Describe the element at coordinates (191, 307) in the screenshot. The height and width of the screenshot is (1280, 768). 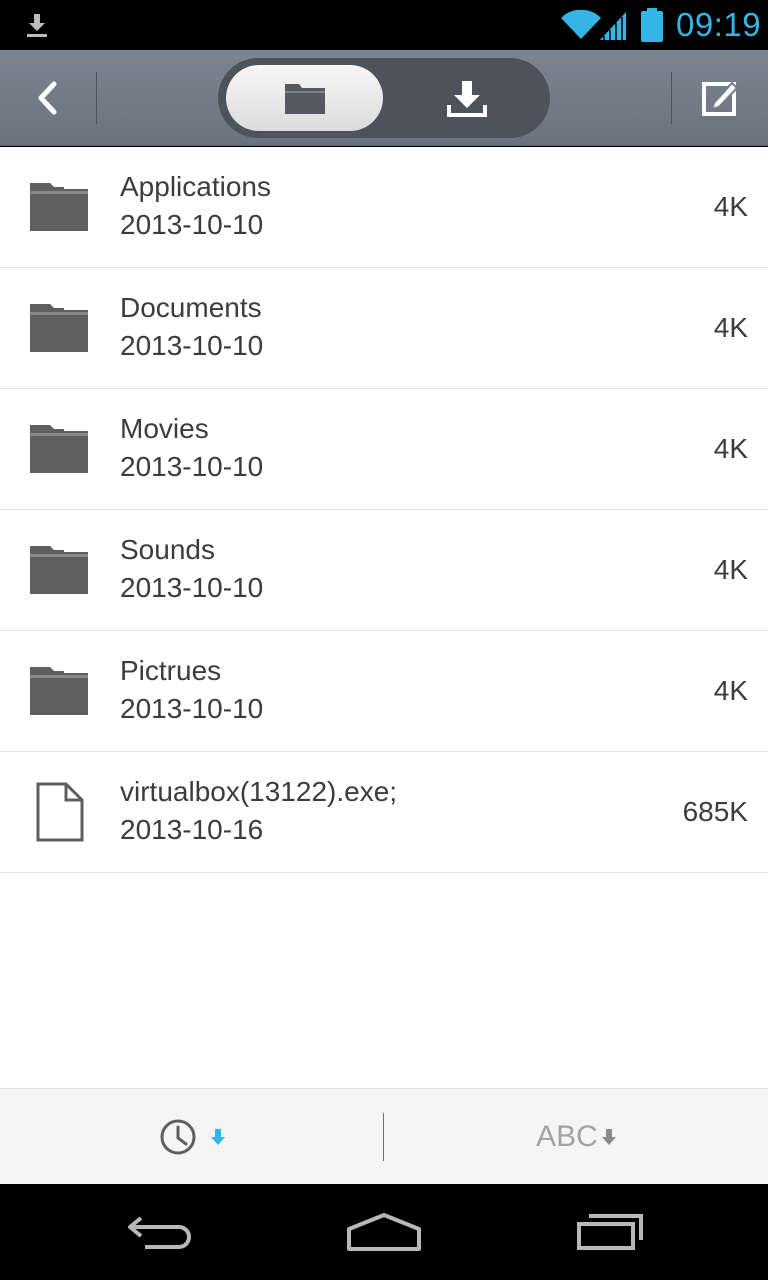
I see `file-name: Documents` at that location.